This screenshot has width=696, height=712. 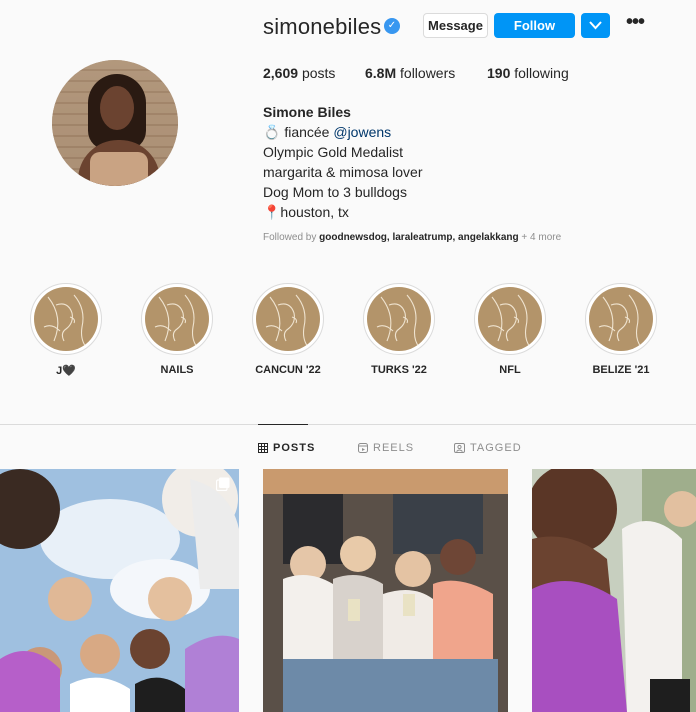 What do you see at coordinates (294, 448) in the screenshot?
I see `tab-posts-label: POSTS` at bounding box center [294, 448].